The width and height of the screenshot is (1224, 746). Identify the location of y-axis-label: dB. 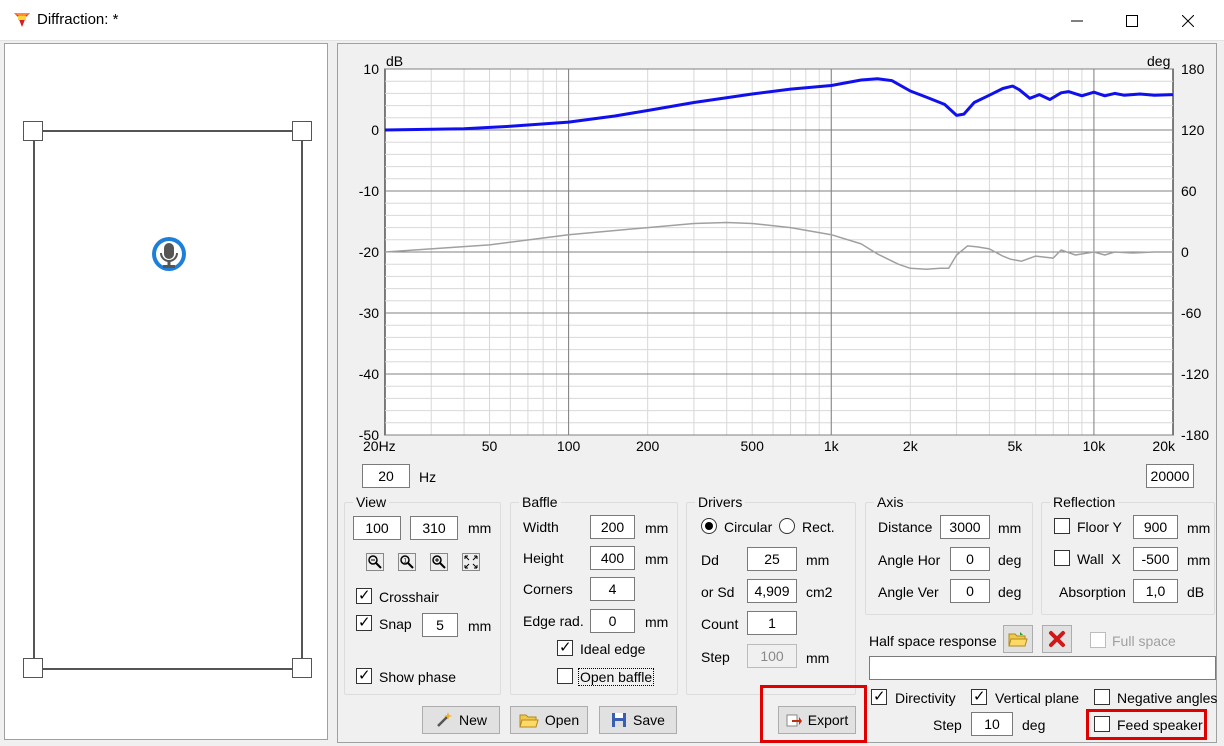
(394, 61).